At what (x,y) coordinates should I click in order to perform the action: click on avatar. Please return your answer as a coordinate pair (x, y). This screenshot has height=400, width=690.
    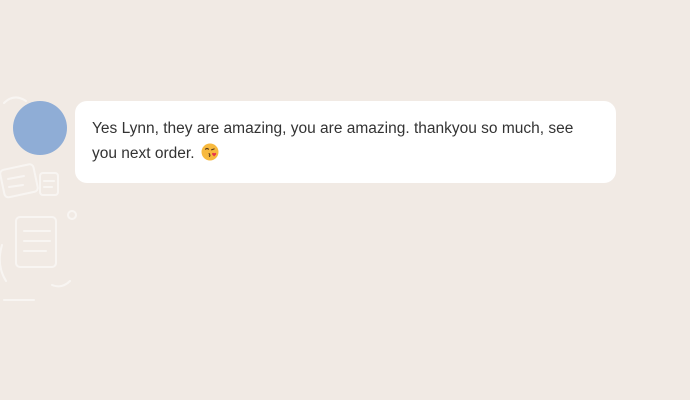
    Looking at the image, I should click on (40, 128).